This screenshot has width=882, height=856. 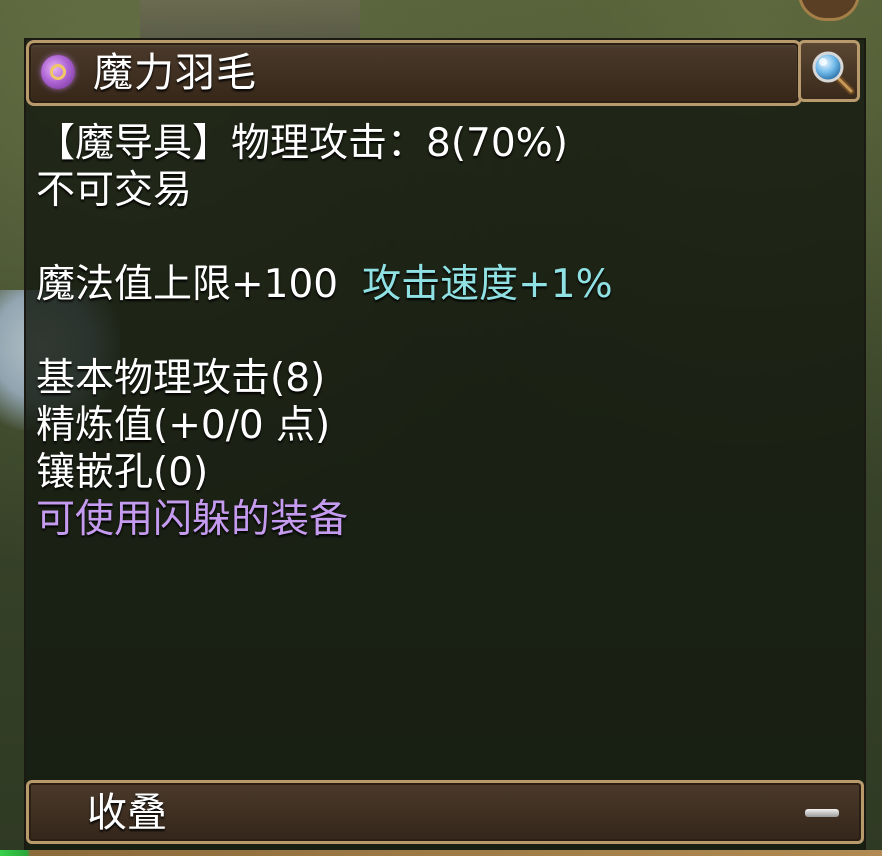 I want to click on dodge-equipment-note: 可使用闪躲的装备, so click(x=192, y=519).